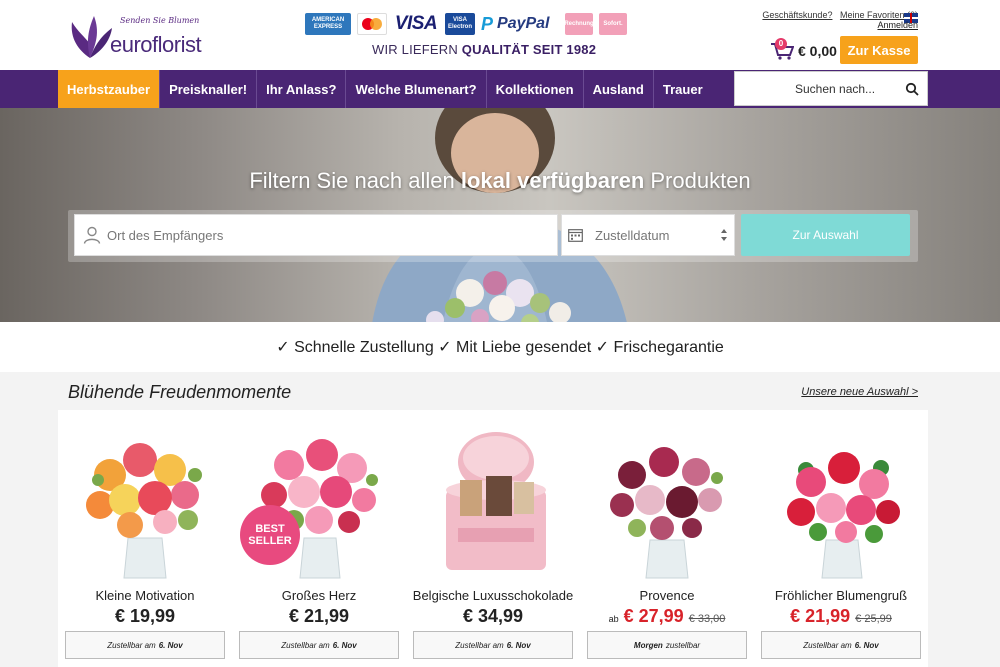 The width and height of the screenshot is (1000, 667). What do you see at coordinates (515, 23) in the screenshot?
I see `paypal-logo: P PayPal` at bounding box center [515, 23].